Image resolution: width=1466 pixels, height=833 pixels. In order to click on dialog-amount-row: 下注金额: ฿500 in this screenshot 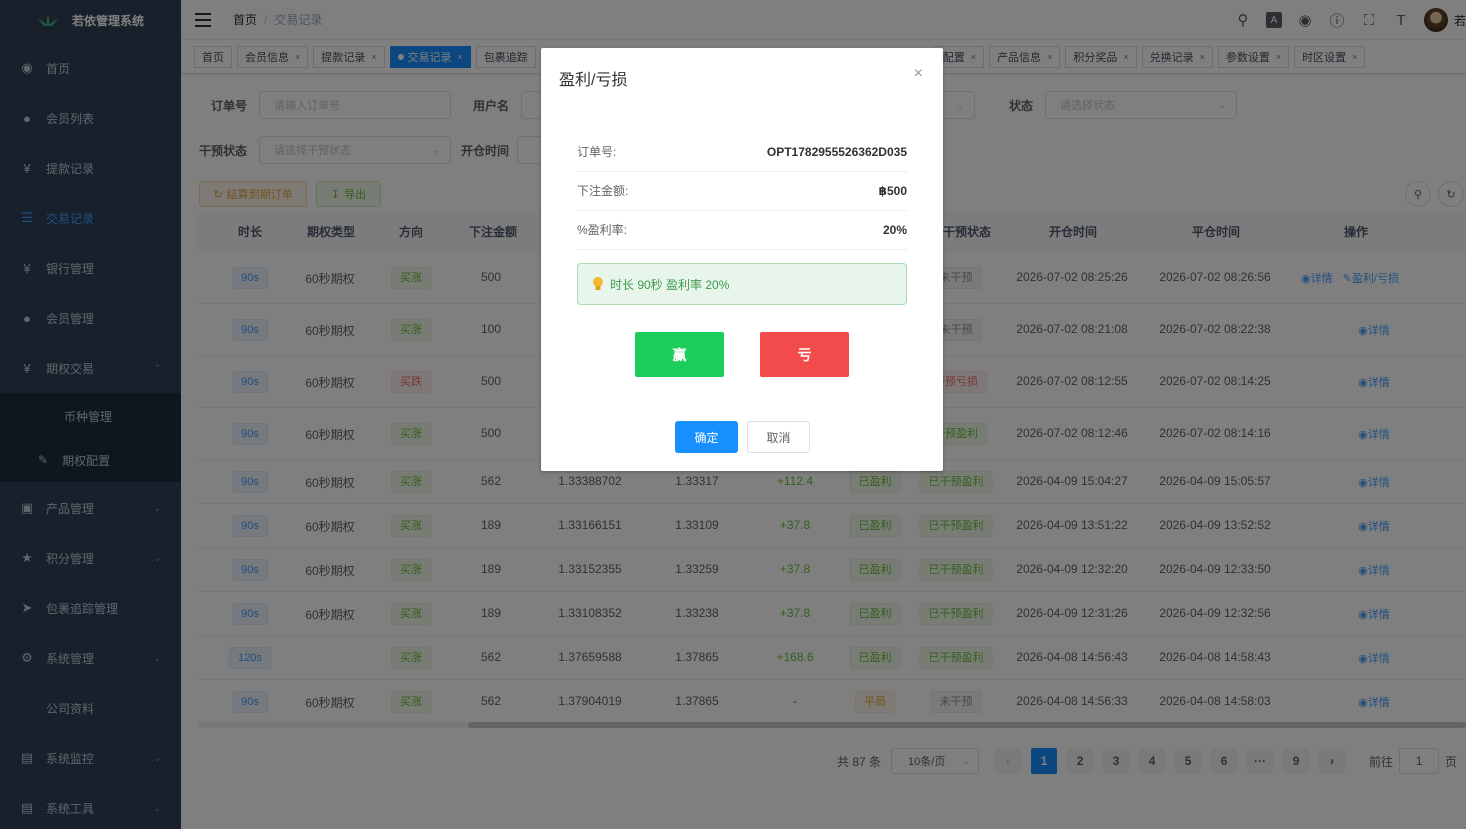, I will do `click(742, 191)`.